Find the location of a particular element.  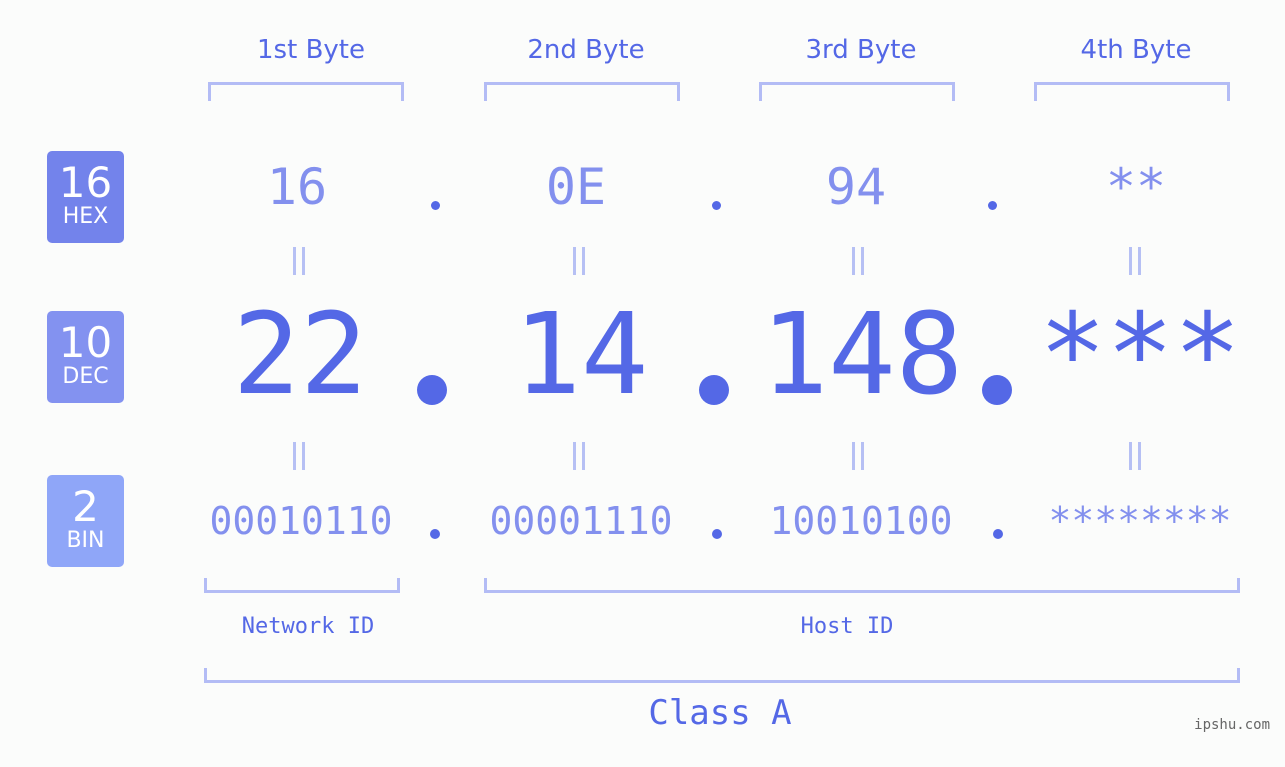

host-id-label: Host ID is located at coordinates (847, 626).